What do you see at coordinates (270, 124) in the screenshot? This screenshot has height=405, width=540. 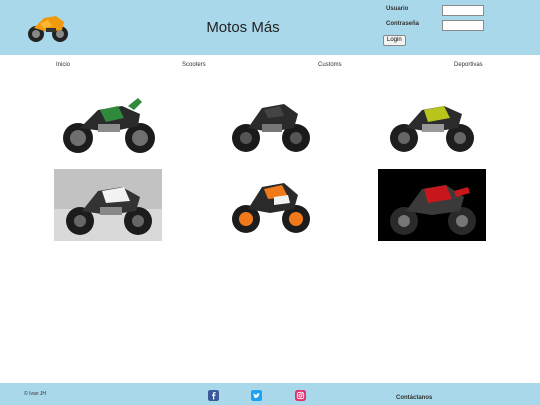 I see `black-naked-motorcycle-image` at bounding box center [270, 124].